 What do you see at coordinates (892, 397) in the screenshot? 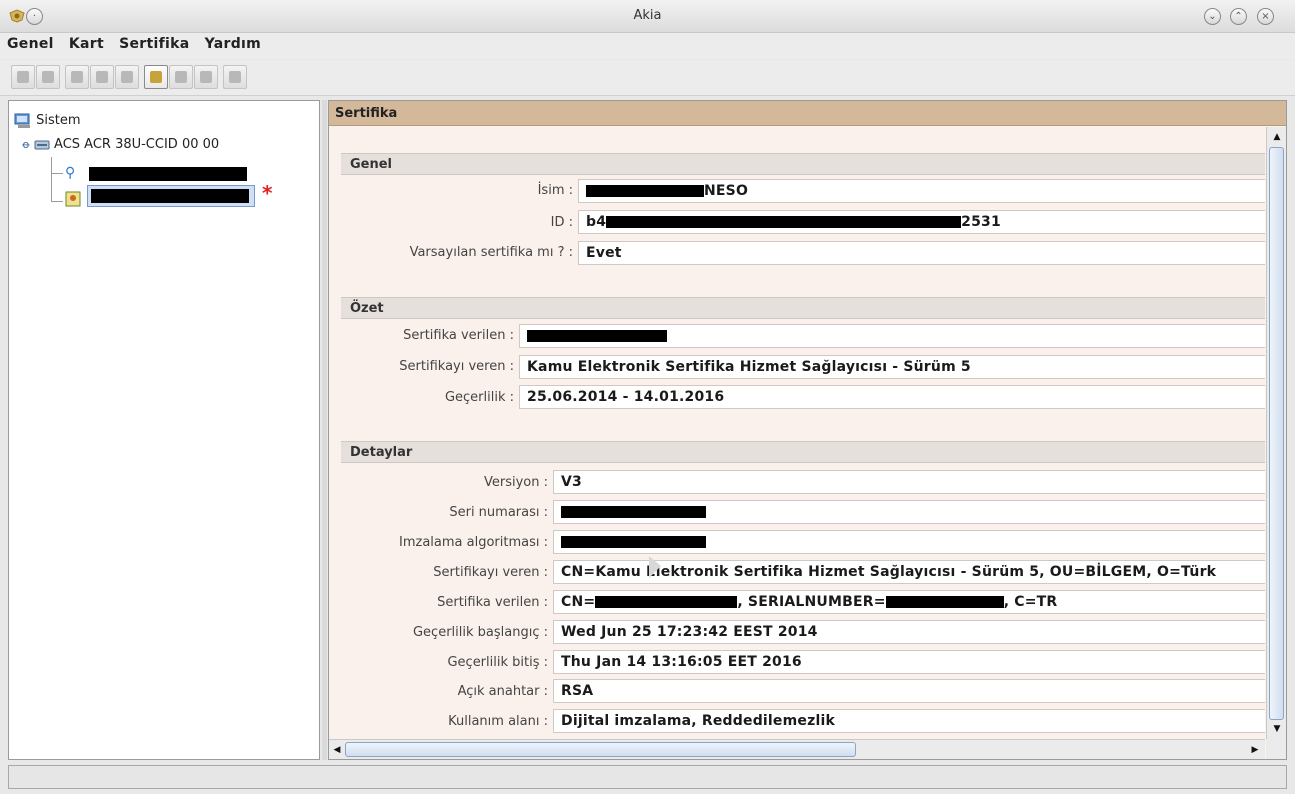
I see `field-gecerlilik: 25.06.2014 - 14.01.2016` at bounding box center [892, 397].